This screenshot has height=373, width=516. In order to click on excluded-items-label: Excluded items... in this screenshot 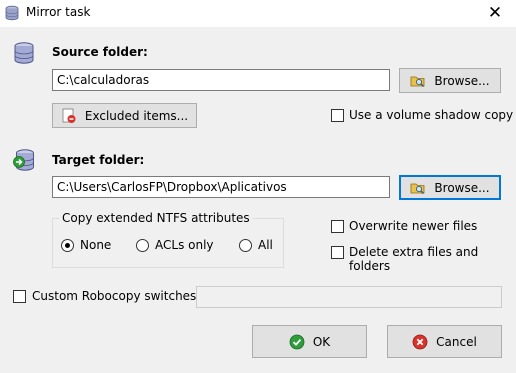, I will do `click(136, 115)`.